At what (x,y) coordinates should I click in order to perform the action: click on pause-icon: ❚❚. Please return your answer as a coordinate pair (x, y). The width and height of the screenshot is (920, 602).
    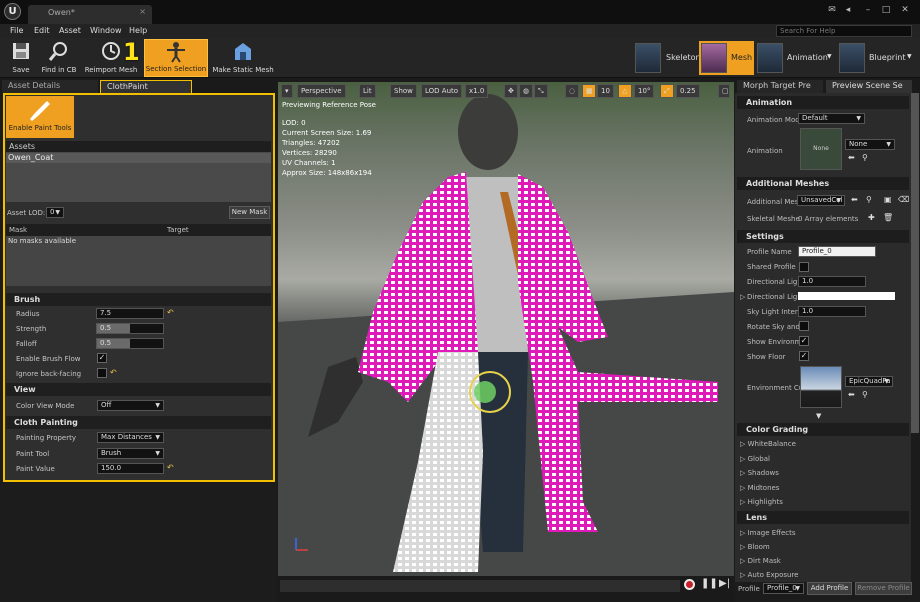
    Looking at the image, I should click on (709, 583).